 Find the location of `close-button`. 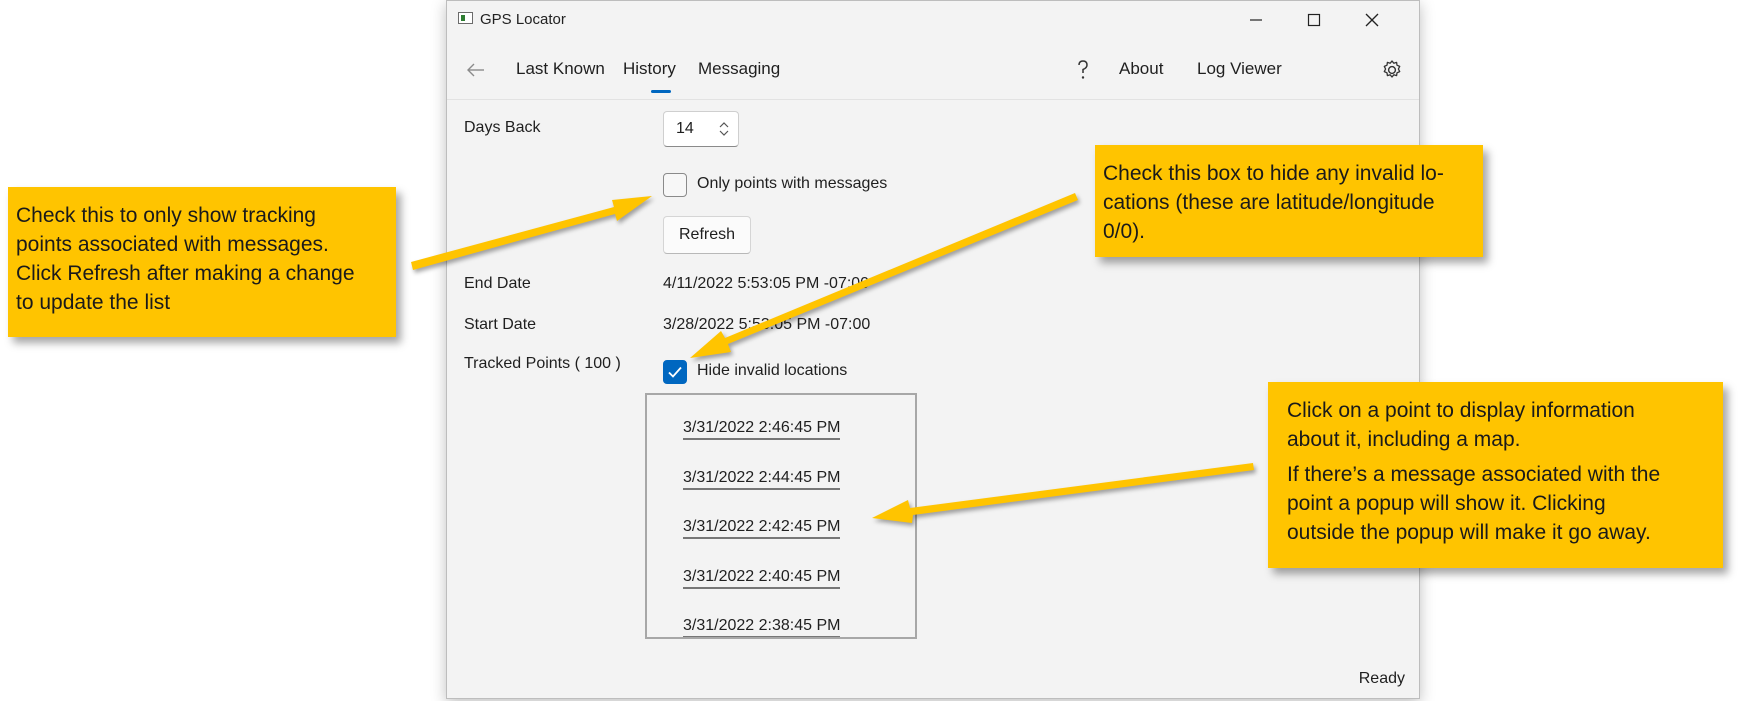

close-button is located at coordinates (1372, 20).